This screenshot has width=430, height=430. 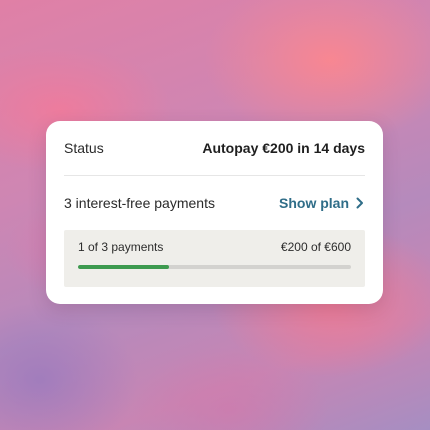 What do you see at coordinates (139, 203) in the screenshot?
I see `payment-plan-label: 3 interest-free payments` at bounding box center [139, 203].